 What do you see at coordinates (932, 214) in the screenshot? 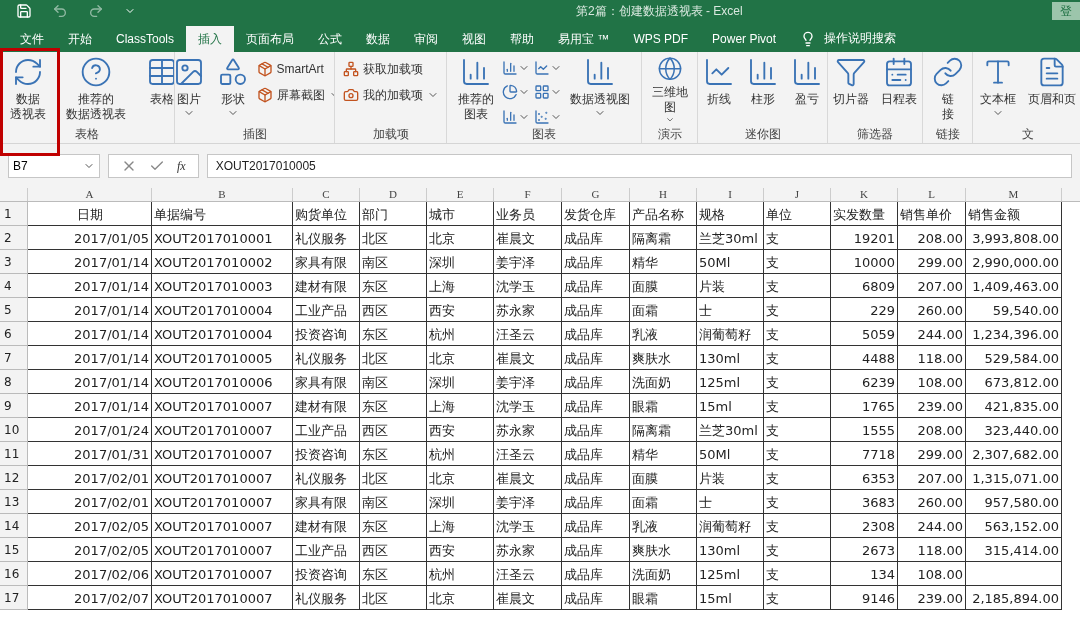
I see `table-cell: 销售单价` at bounding box center [932, 214].